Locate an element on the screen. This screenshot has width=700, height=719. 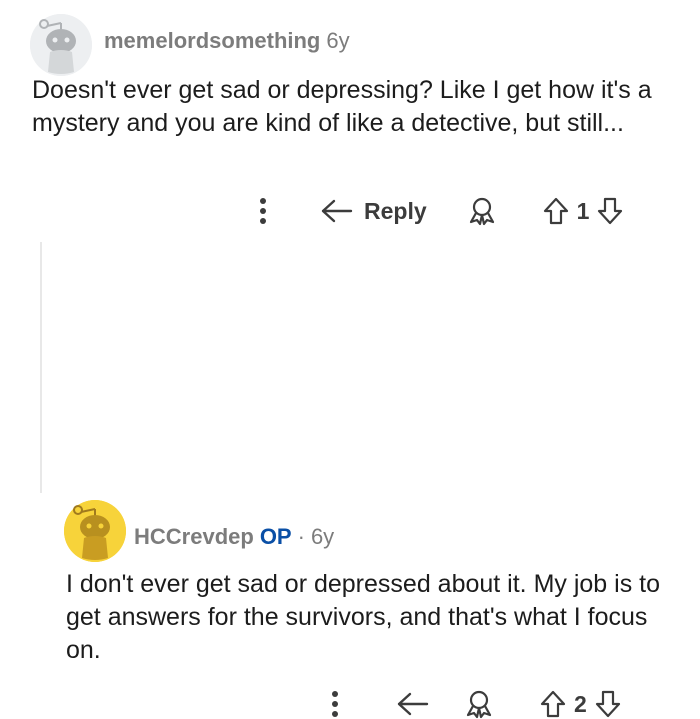
reply-button: Reply is located at coordinates (373, 211).